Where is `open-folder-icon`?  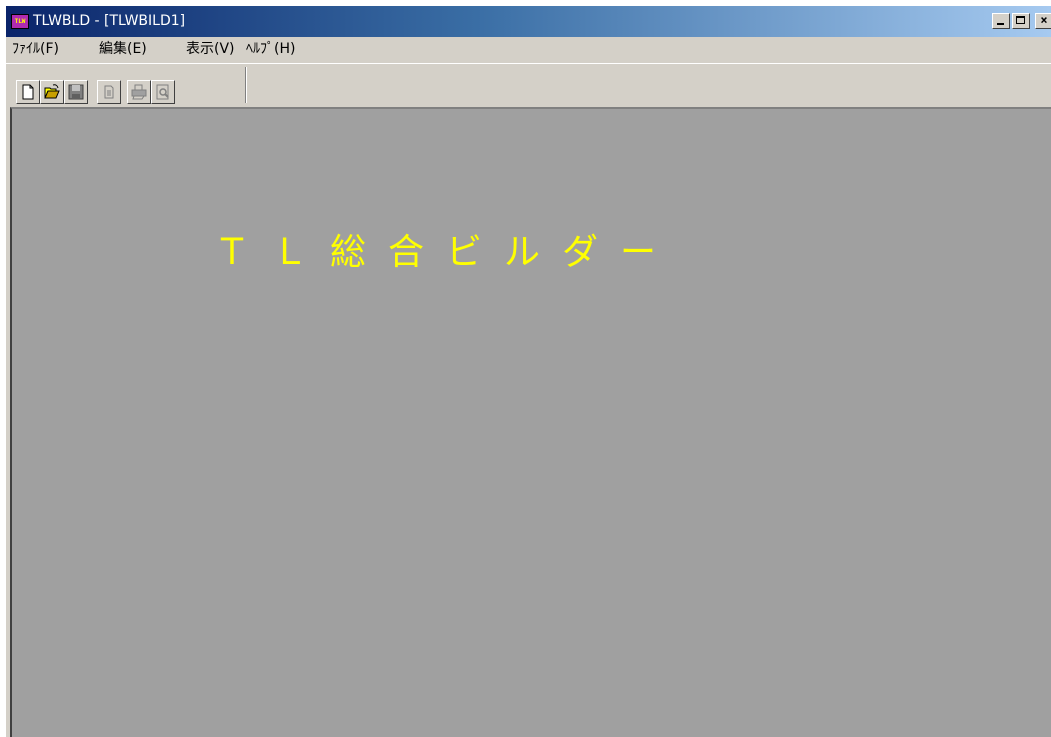
open-folder-icon is located at coordinates (52, 91).